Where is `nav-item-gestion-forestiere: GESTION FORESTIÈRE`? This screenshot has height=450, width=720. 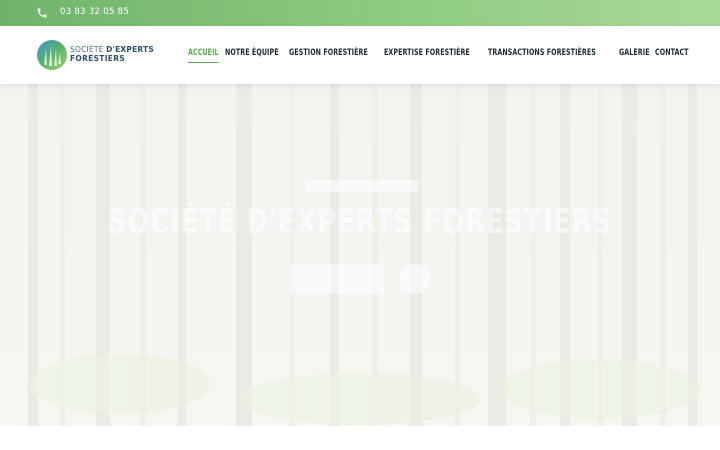 nav-item-gestion-forestiere: GESTION FORESTIÈRE is located at coordinates (328, 53).